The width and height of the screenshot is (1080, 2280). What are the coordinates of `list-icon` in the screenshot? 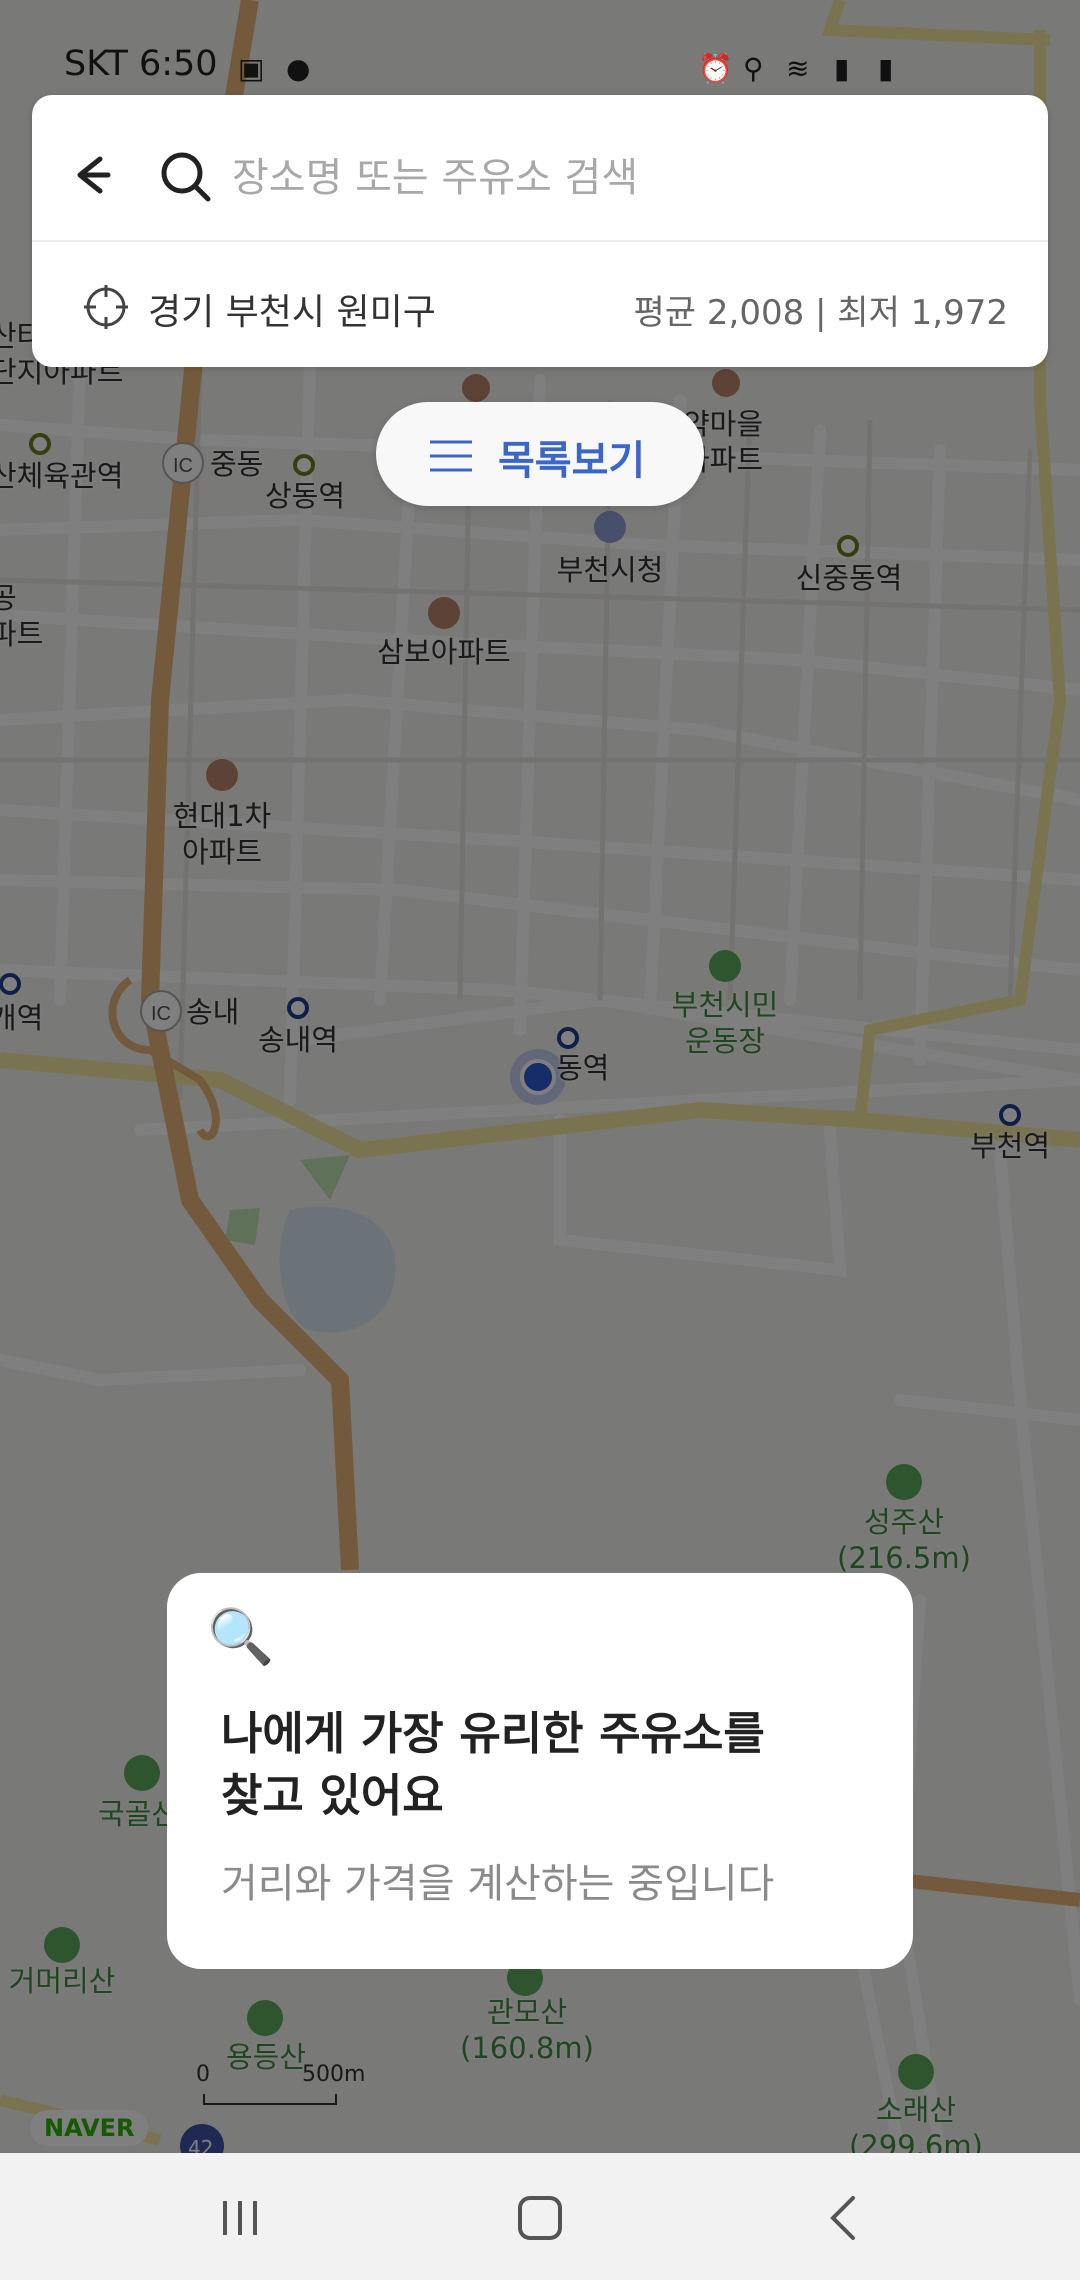 It's located at (451, 456).